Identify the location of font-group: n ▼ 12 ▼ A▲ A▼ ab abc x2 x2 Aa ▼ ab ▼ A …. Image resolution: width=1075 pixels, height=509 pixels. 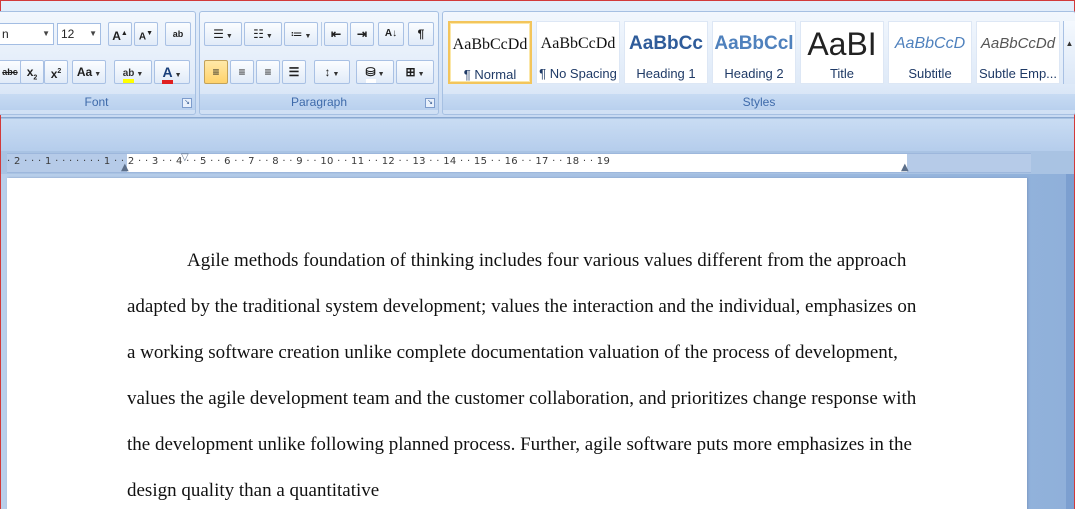
(98, 63).